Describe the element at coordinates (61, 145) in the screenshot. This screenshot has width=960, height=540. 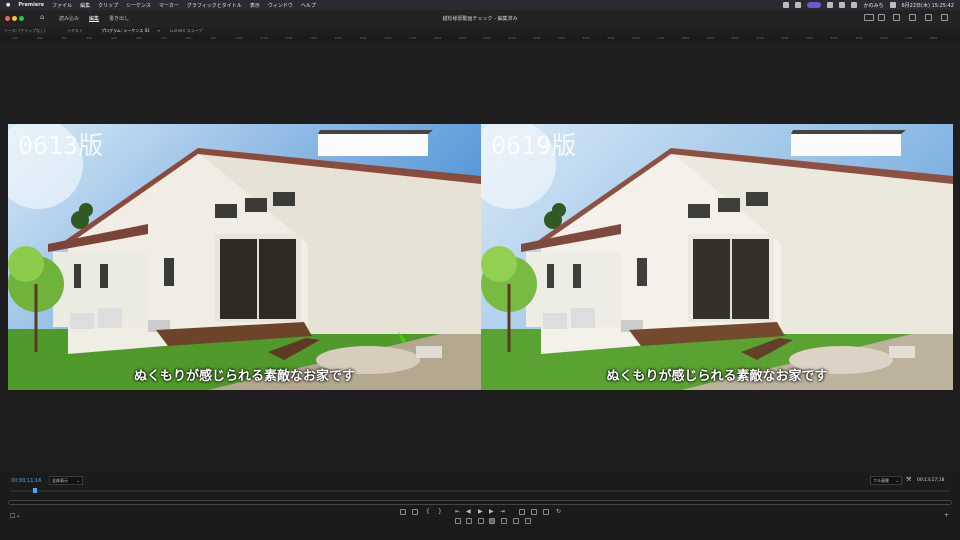
I see `version-label-left: 0613版` at that location.